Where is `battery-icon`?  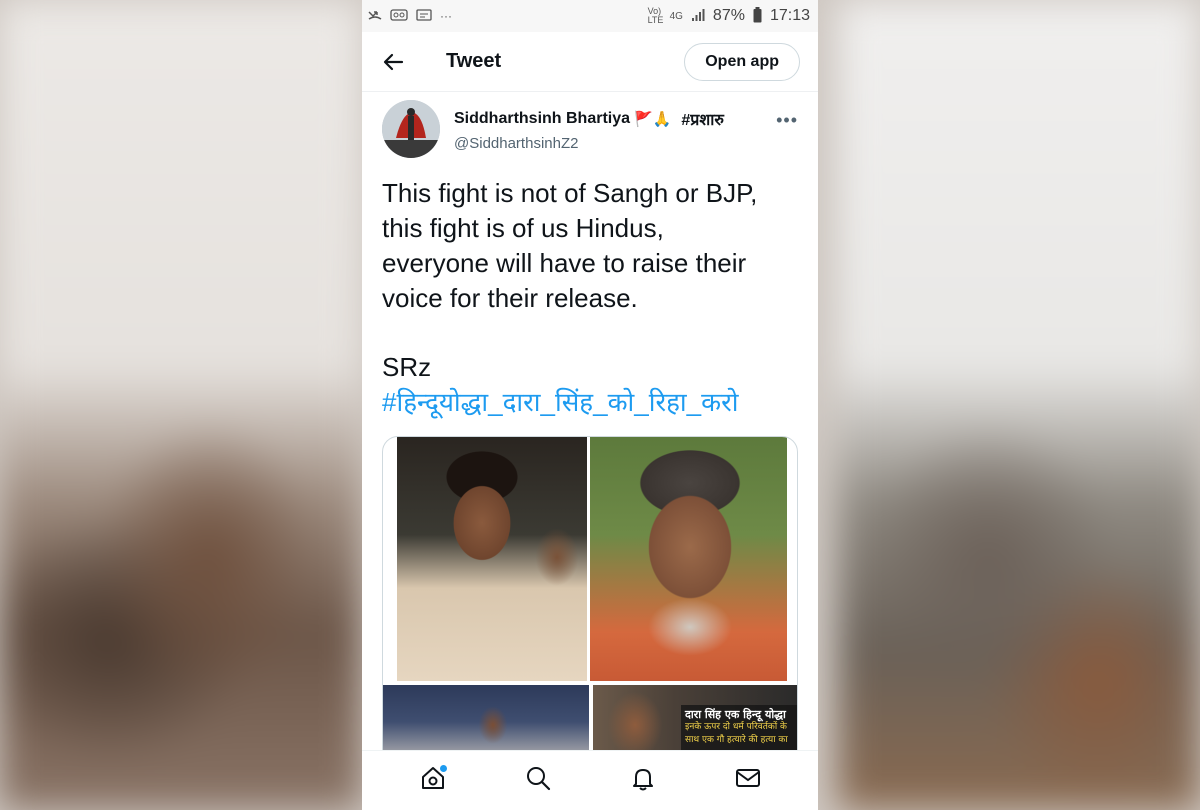
battery-icon is located at coordinates (757, 16).